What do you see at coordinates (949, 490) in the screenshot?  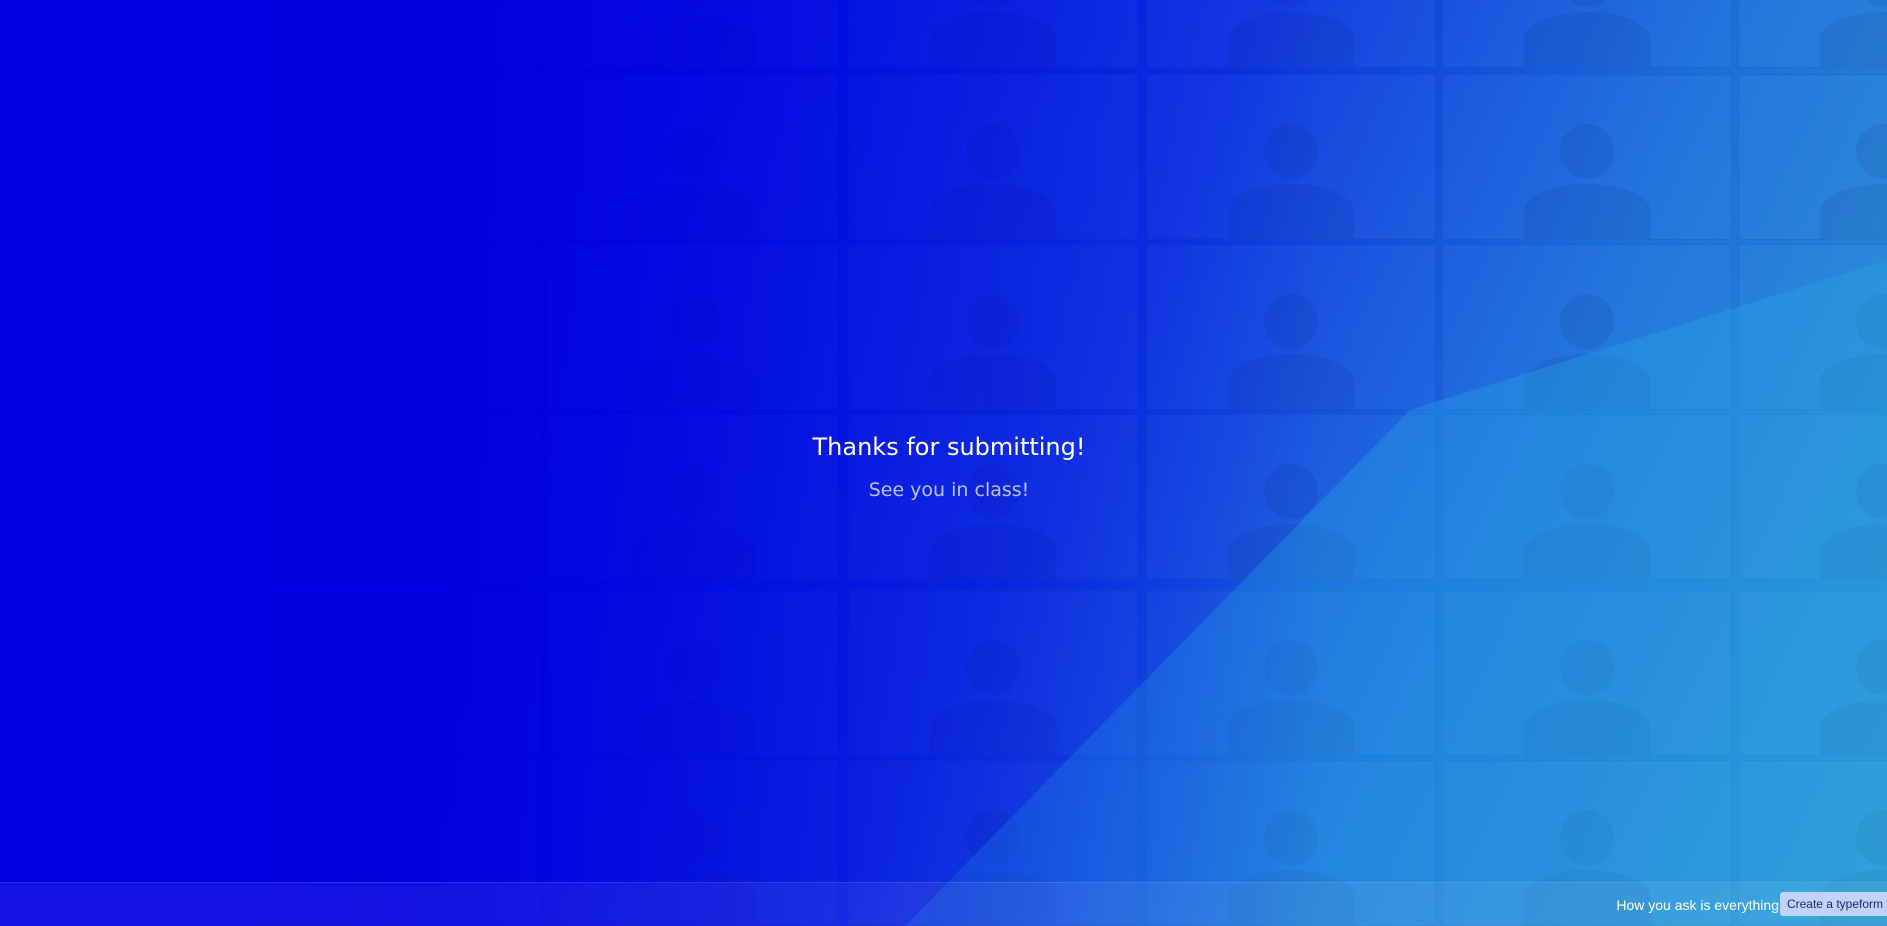 I see `thank-you-subtitle: See you in class!` at bounding box center [949, 490].